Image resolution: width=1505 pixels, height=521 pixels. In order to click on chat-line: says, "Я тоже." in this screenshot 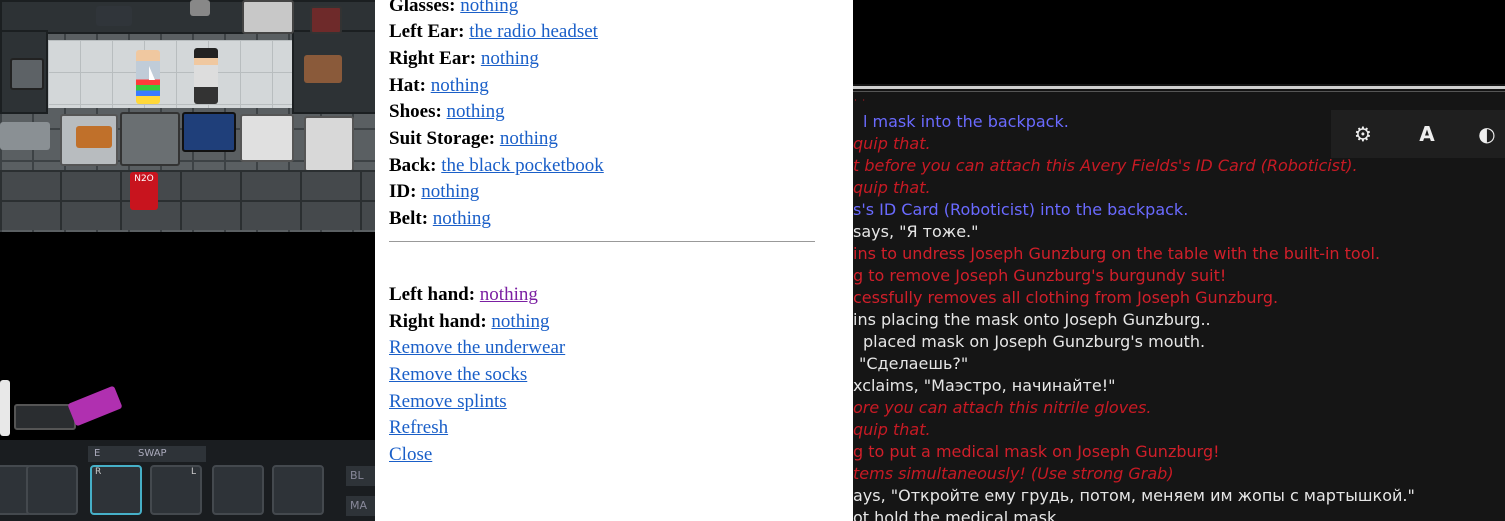, I will do `click(916, 231)`.